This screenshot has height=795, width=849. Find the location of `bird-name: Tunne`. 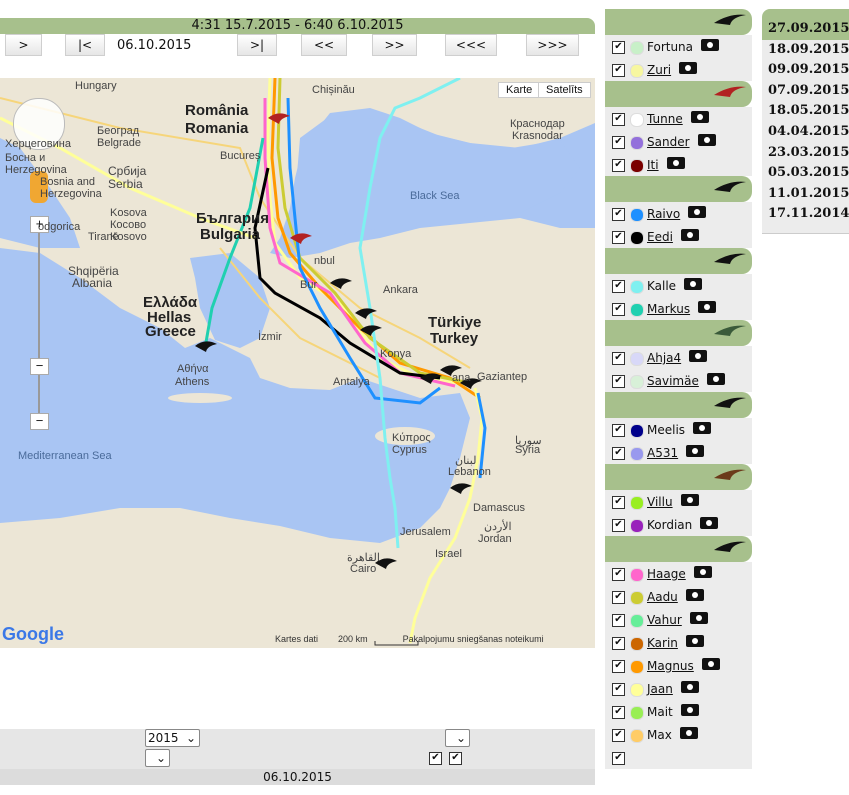

bird-name: Tunne is located at coordinates (665, 119).